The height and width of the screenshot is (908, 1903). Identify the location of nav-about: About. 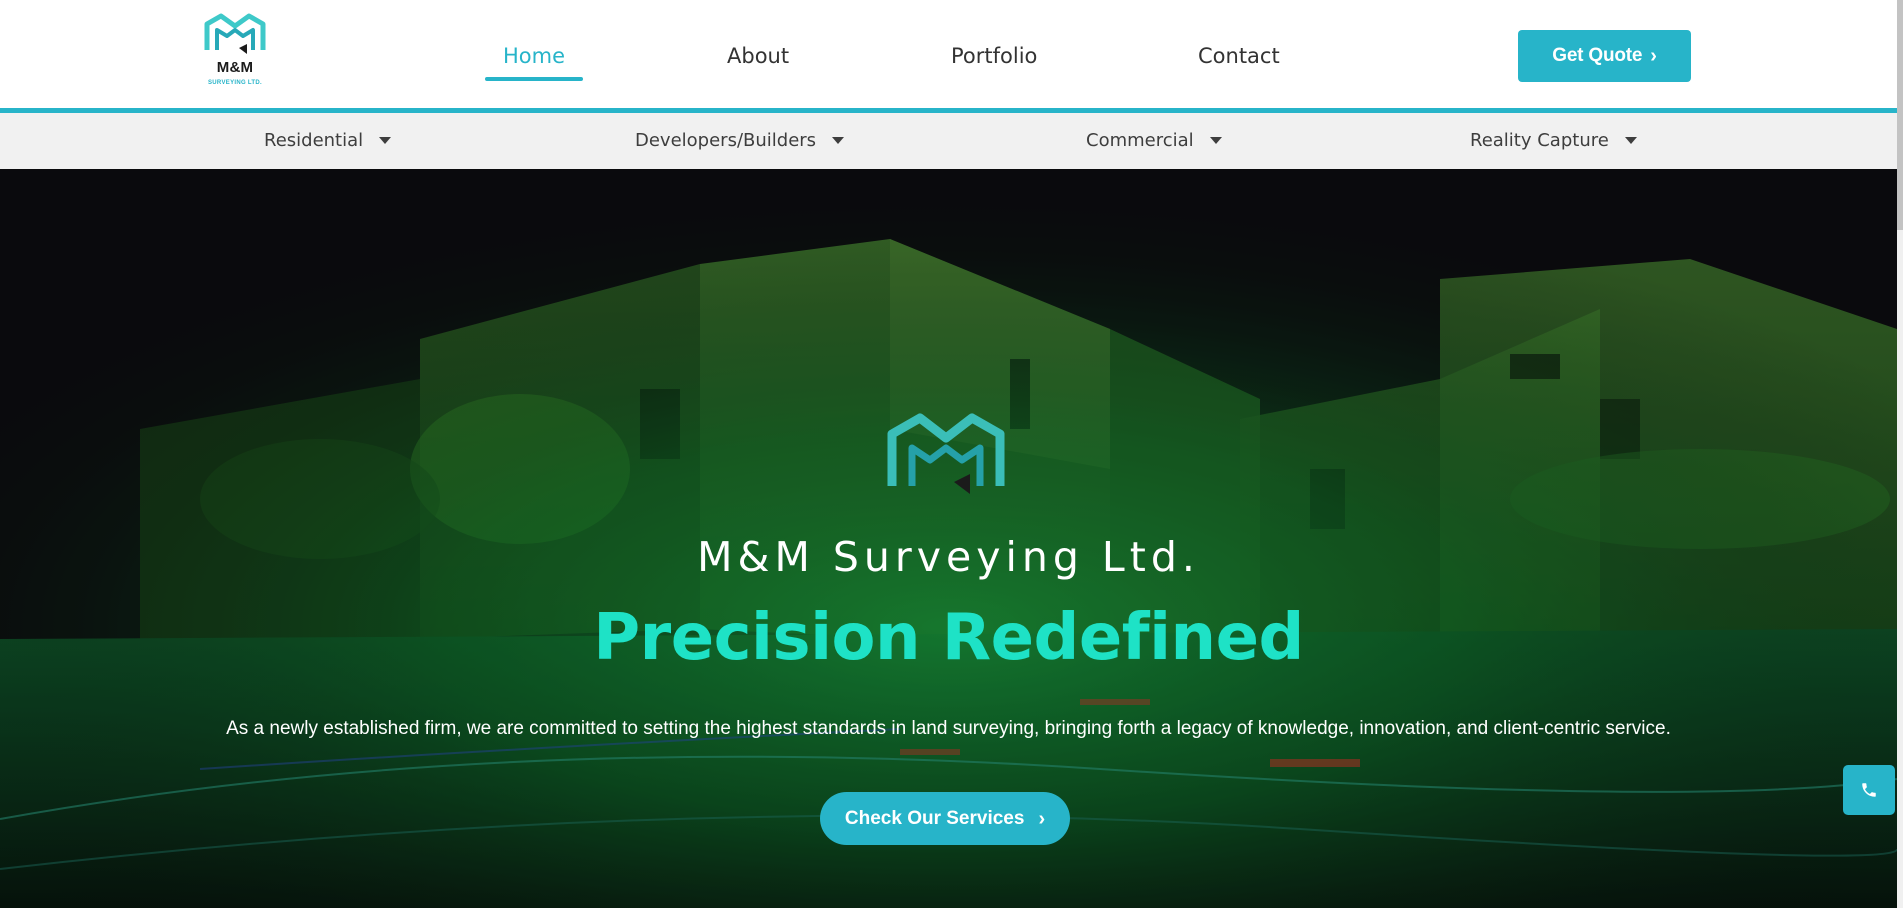
(758, 56).